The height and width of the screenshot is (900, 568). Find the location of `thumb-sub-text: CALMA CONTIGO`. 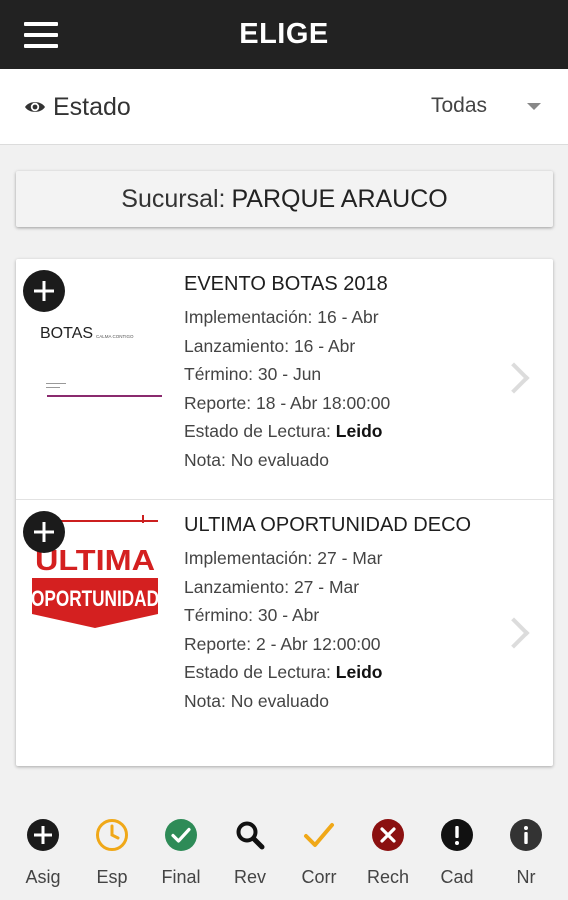

thumb-sub-text: CALMA CONTIGO is located at coordinates (115, 336).